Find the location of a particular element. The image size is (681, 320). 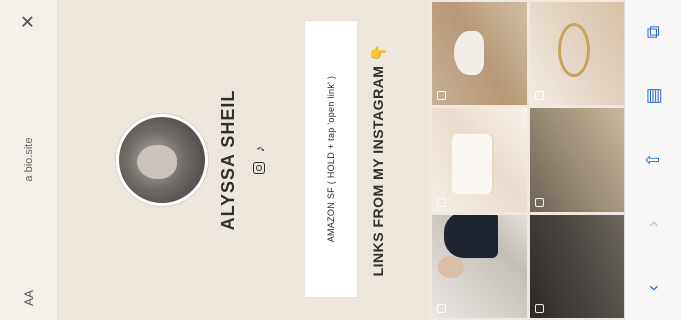

forward-icon: › is located at coordinates (653, 224).